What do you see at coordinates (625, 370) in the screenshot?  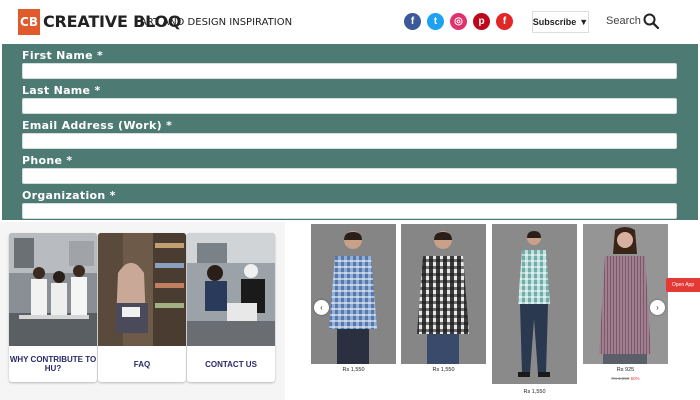 I see `product-price-4: Rs 925` at bounding box center [625, 370].